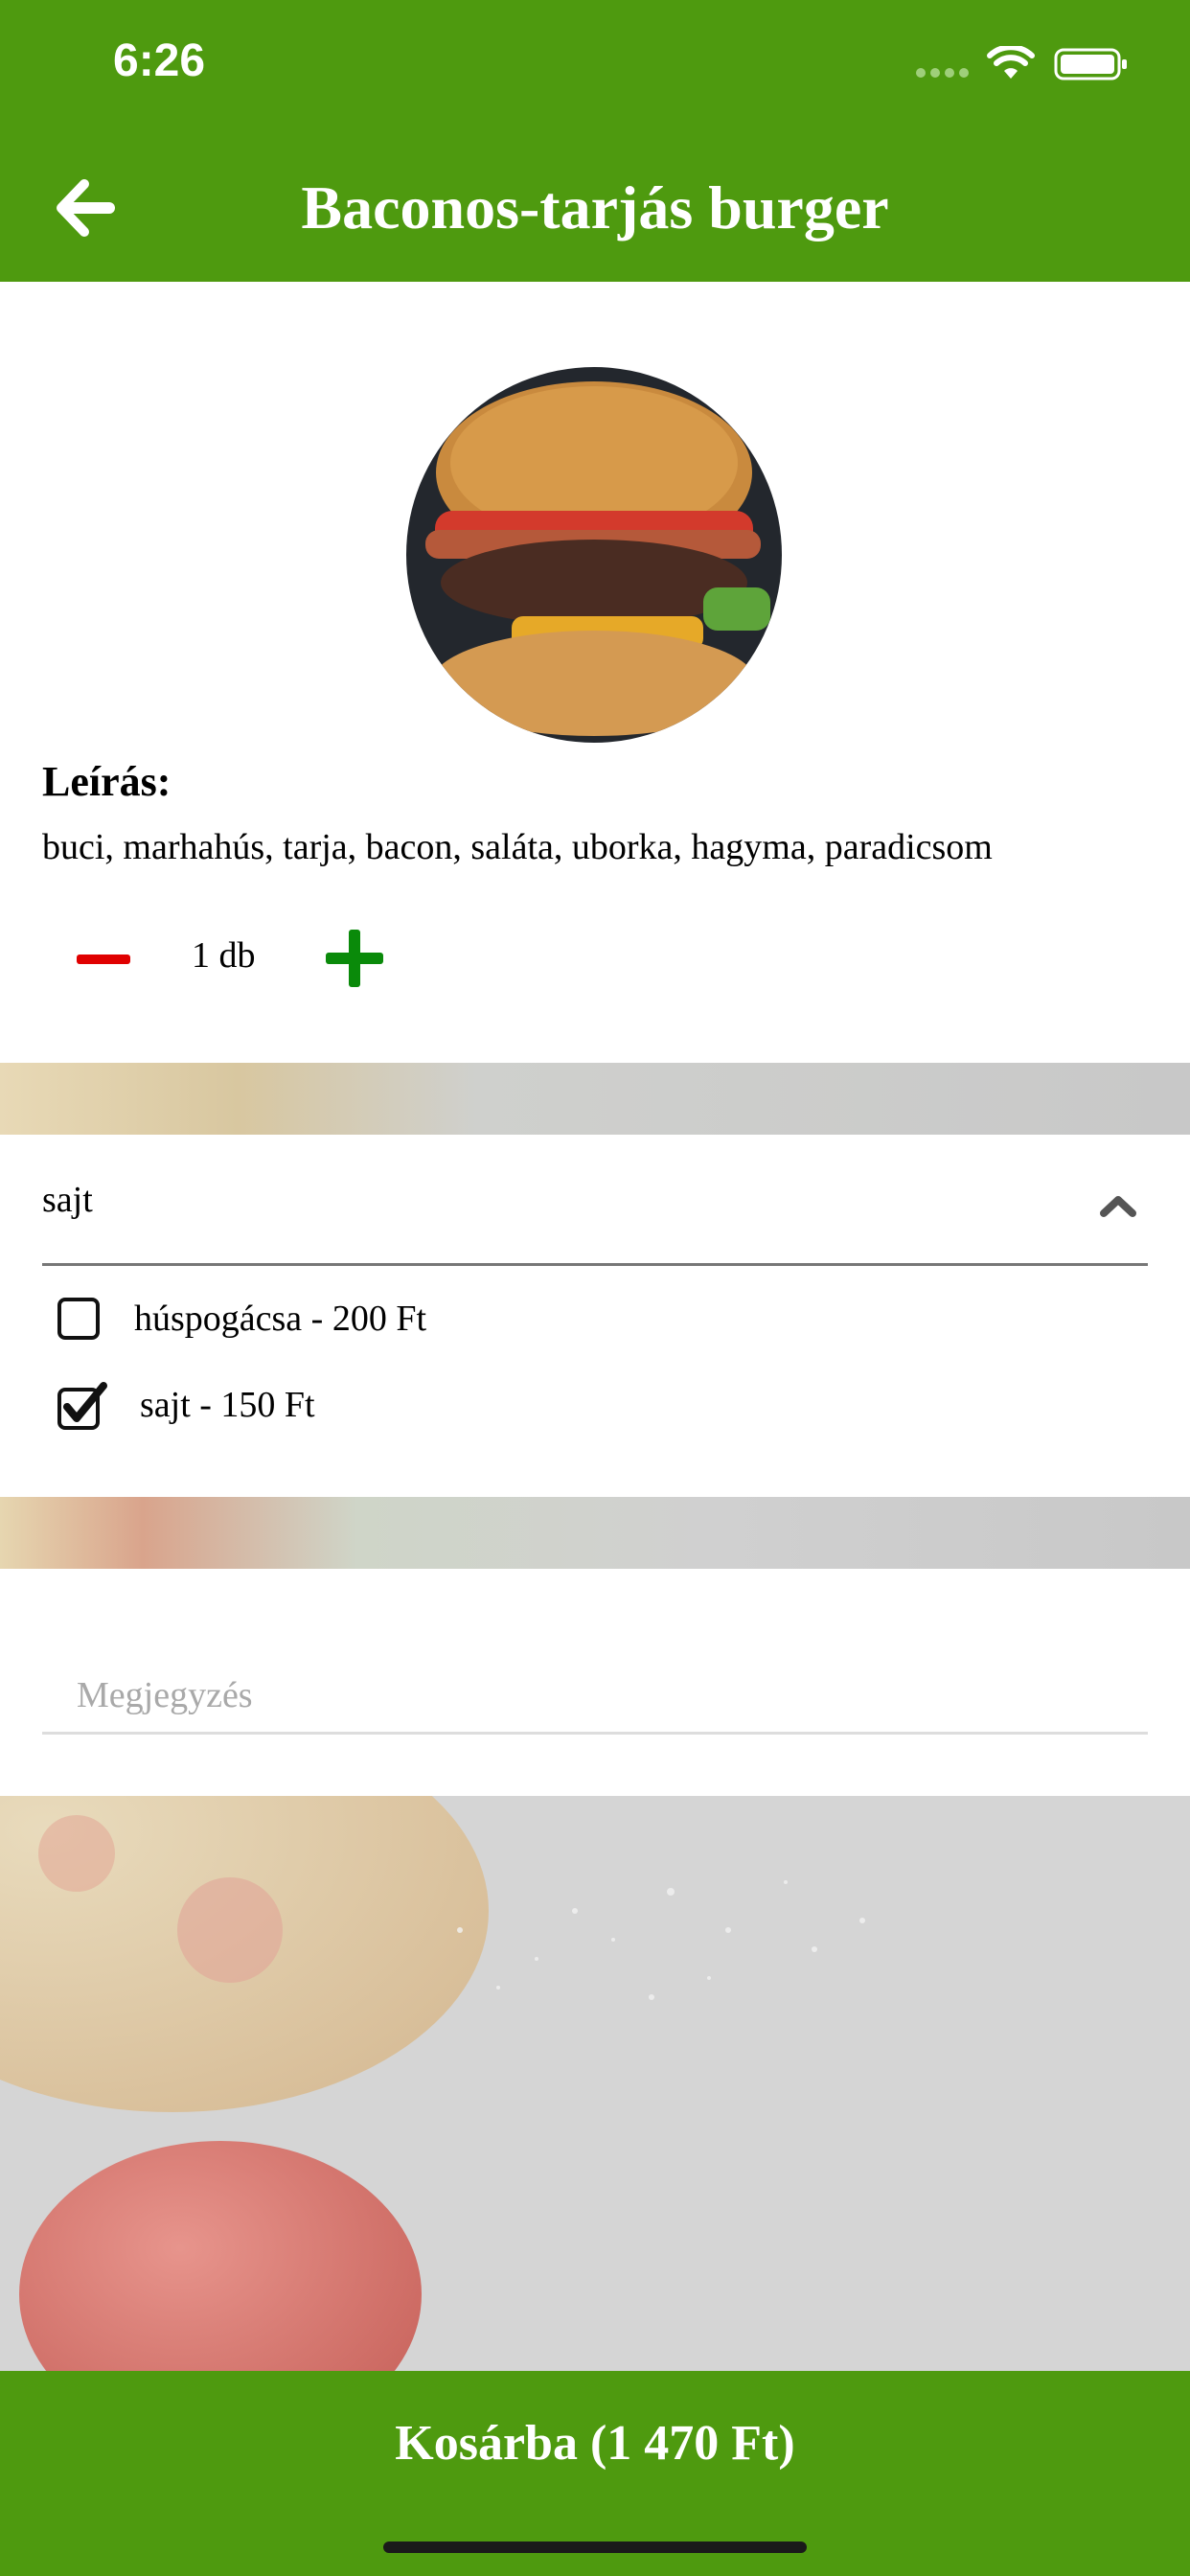  I want to click on minus-icon, so click(103, 959).